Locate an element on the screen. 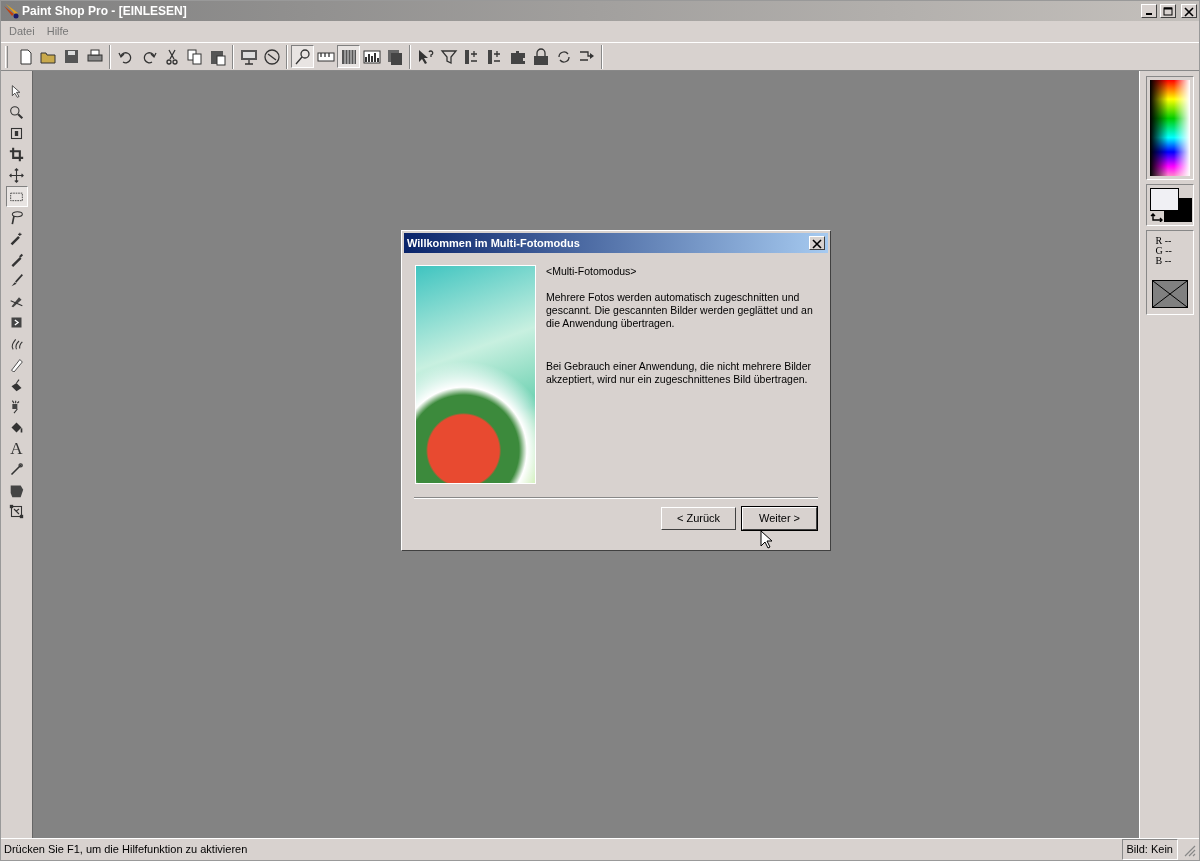 The image size is (1200, 861). dialog-paragraph: Mehrere Fotos werden automatisch zugeschnitten und gescannt. Die gescannten Bilder werden geglättet und an die Anwendung übertragen. is located at coordinates (680, 310).